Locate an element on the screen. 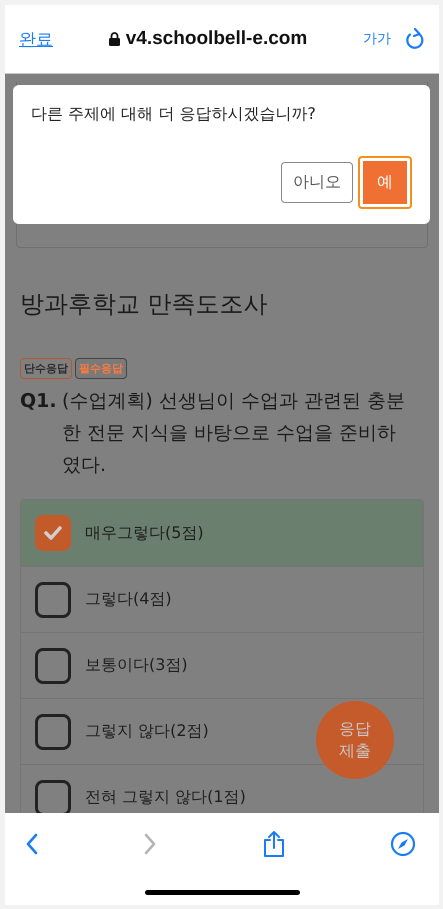  dialog-message: 다른 주제에 대해 더 응답하시겠습니까? is located at coordinates (174, 114).